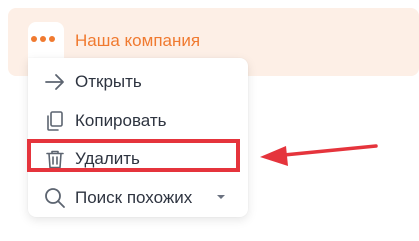 This screenshot has width=419, height=241. What do you see at coordinates (319, 155) in the screenshot?
I see `annotation-arrow-icon` at bounding box center [319, 155].